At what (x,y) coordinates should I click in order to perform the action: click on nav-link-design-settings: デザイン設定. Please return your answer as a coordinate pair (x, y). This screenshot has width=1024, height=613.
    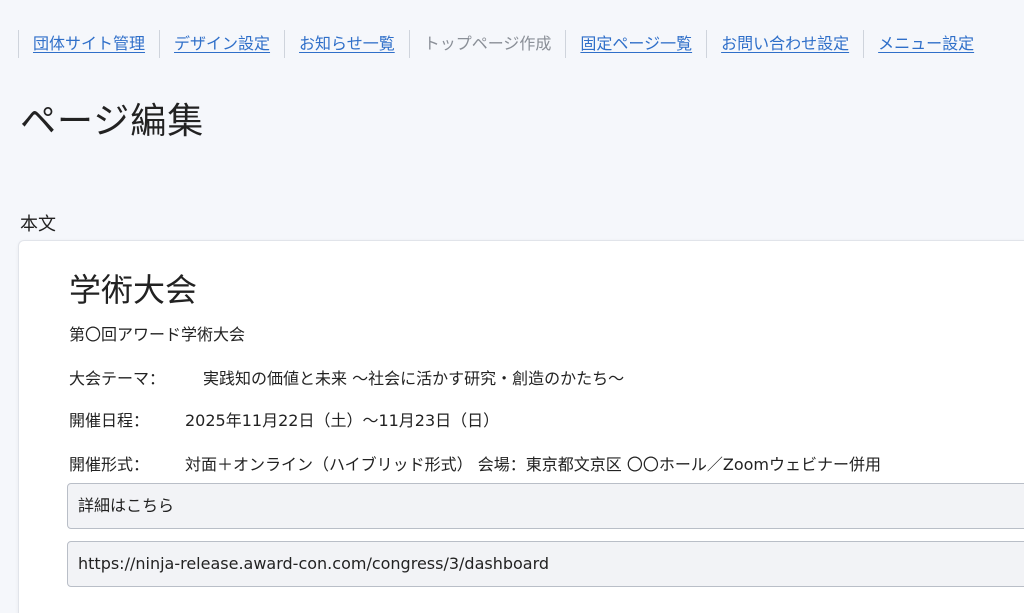
    Looking at the image, I should click on (222, 44).